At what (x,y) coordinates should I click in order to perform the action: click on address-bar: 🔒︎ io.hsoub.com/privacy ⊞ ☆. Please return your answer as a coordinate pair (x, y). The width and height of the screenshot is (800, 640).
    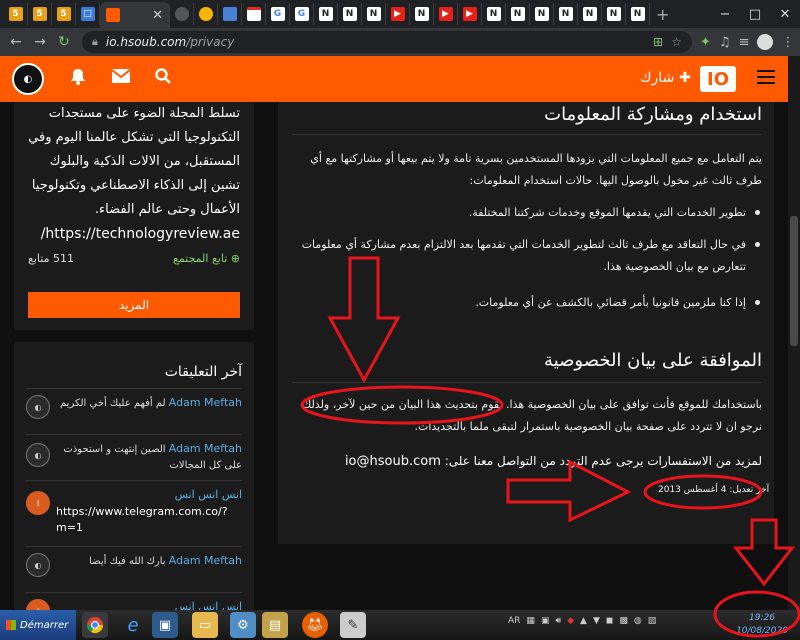
    Looking at the image, I should click on (387, 42).